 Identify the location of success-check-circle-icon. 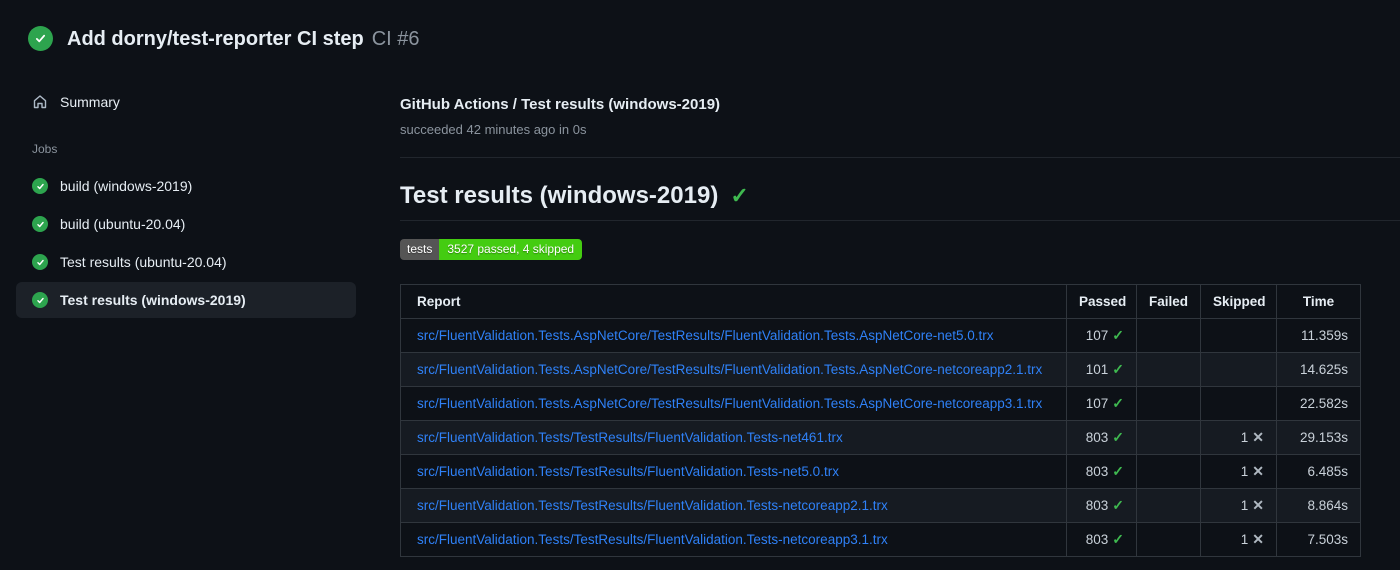
(40, 38).